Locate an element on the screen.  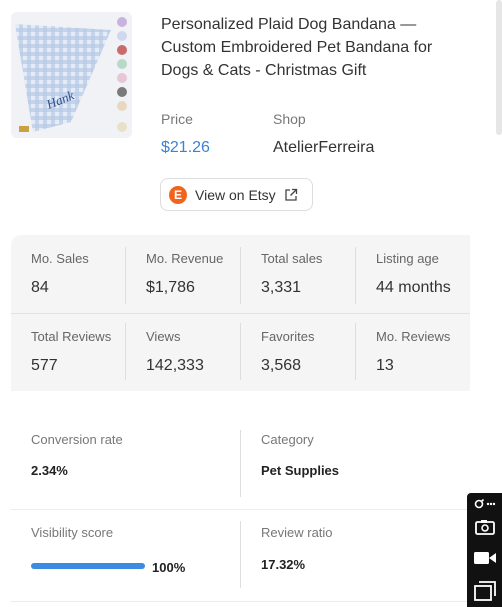
view-on-etsy-button: E View on Etsy is located at coordinates (236, 194).